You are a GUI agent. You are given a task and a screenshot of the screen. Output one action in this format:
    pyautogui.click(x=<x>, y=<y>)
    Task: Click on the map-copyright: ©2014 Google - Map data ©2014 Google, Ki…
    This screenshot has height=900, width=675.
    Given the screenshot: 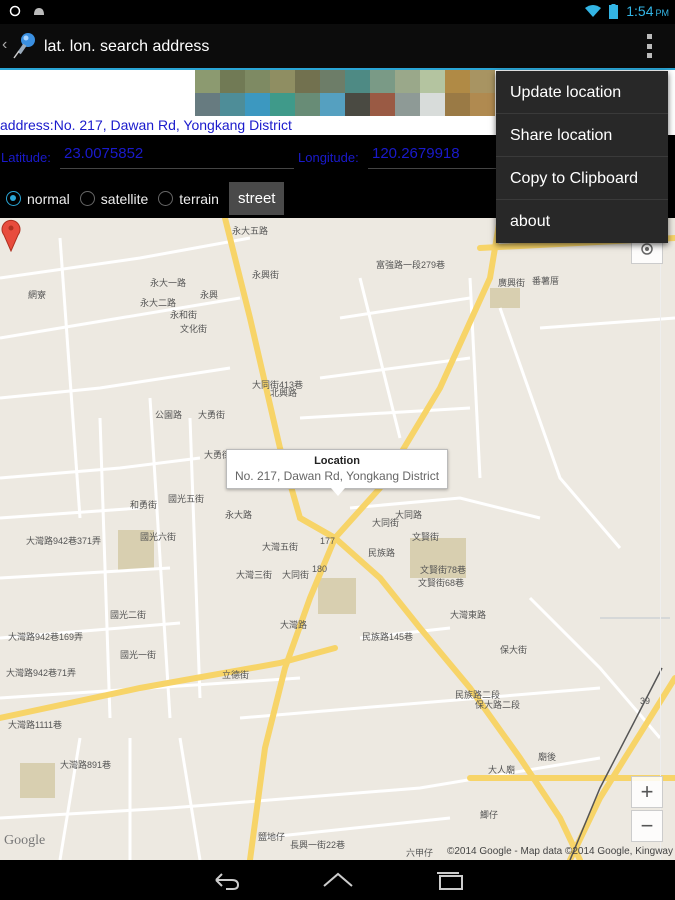 What is the action you would take?
    pyautogui.click(x=560, y=851)
    